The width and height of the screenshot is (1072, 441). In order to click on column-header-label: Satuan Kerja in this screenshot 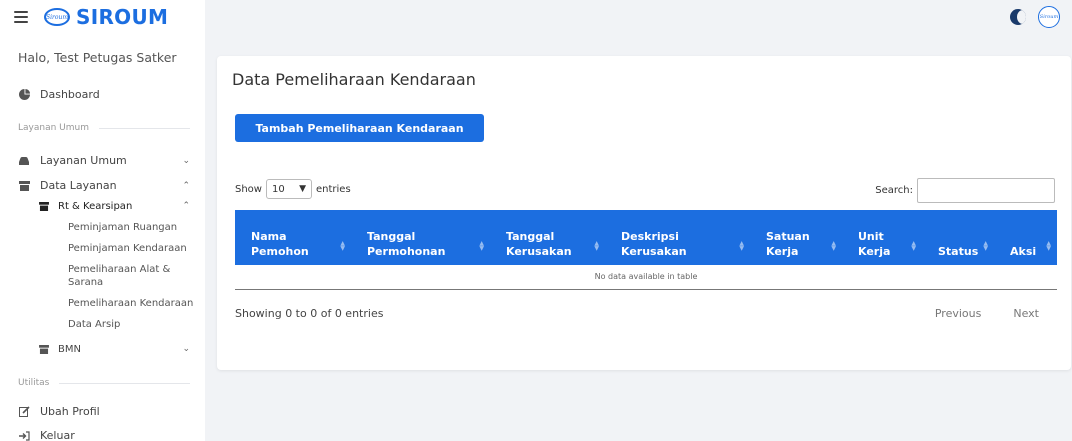, I will do `click(788, 244)`.